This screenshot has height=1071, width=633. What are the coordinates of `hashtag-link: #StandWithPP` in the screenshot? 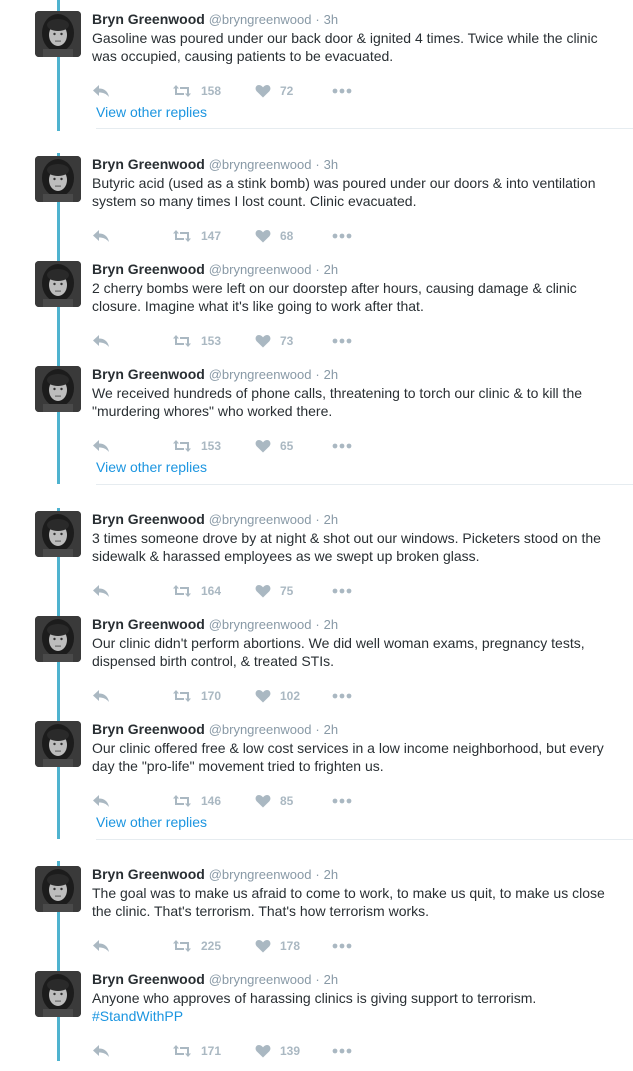 It's located at (137, 1016).